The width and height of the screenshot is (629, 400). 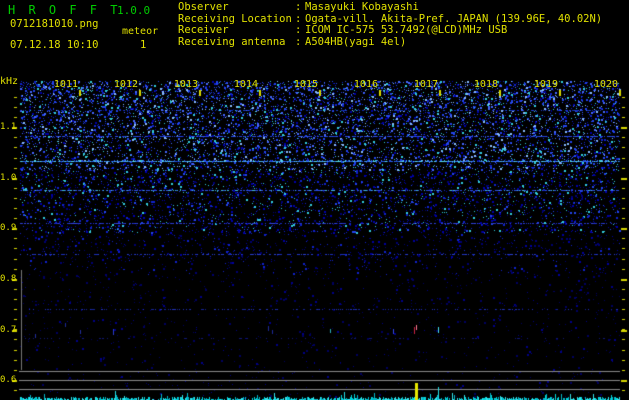 What do you see at coordinates (125, 84) in the screenshot?
I see `x-tick-label-1012: 1012` at bounding box center [125, 84].